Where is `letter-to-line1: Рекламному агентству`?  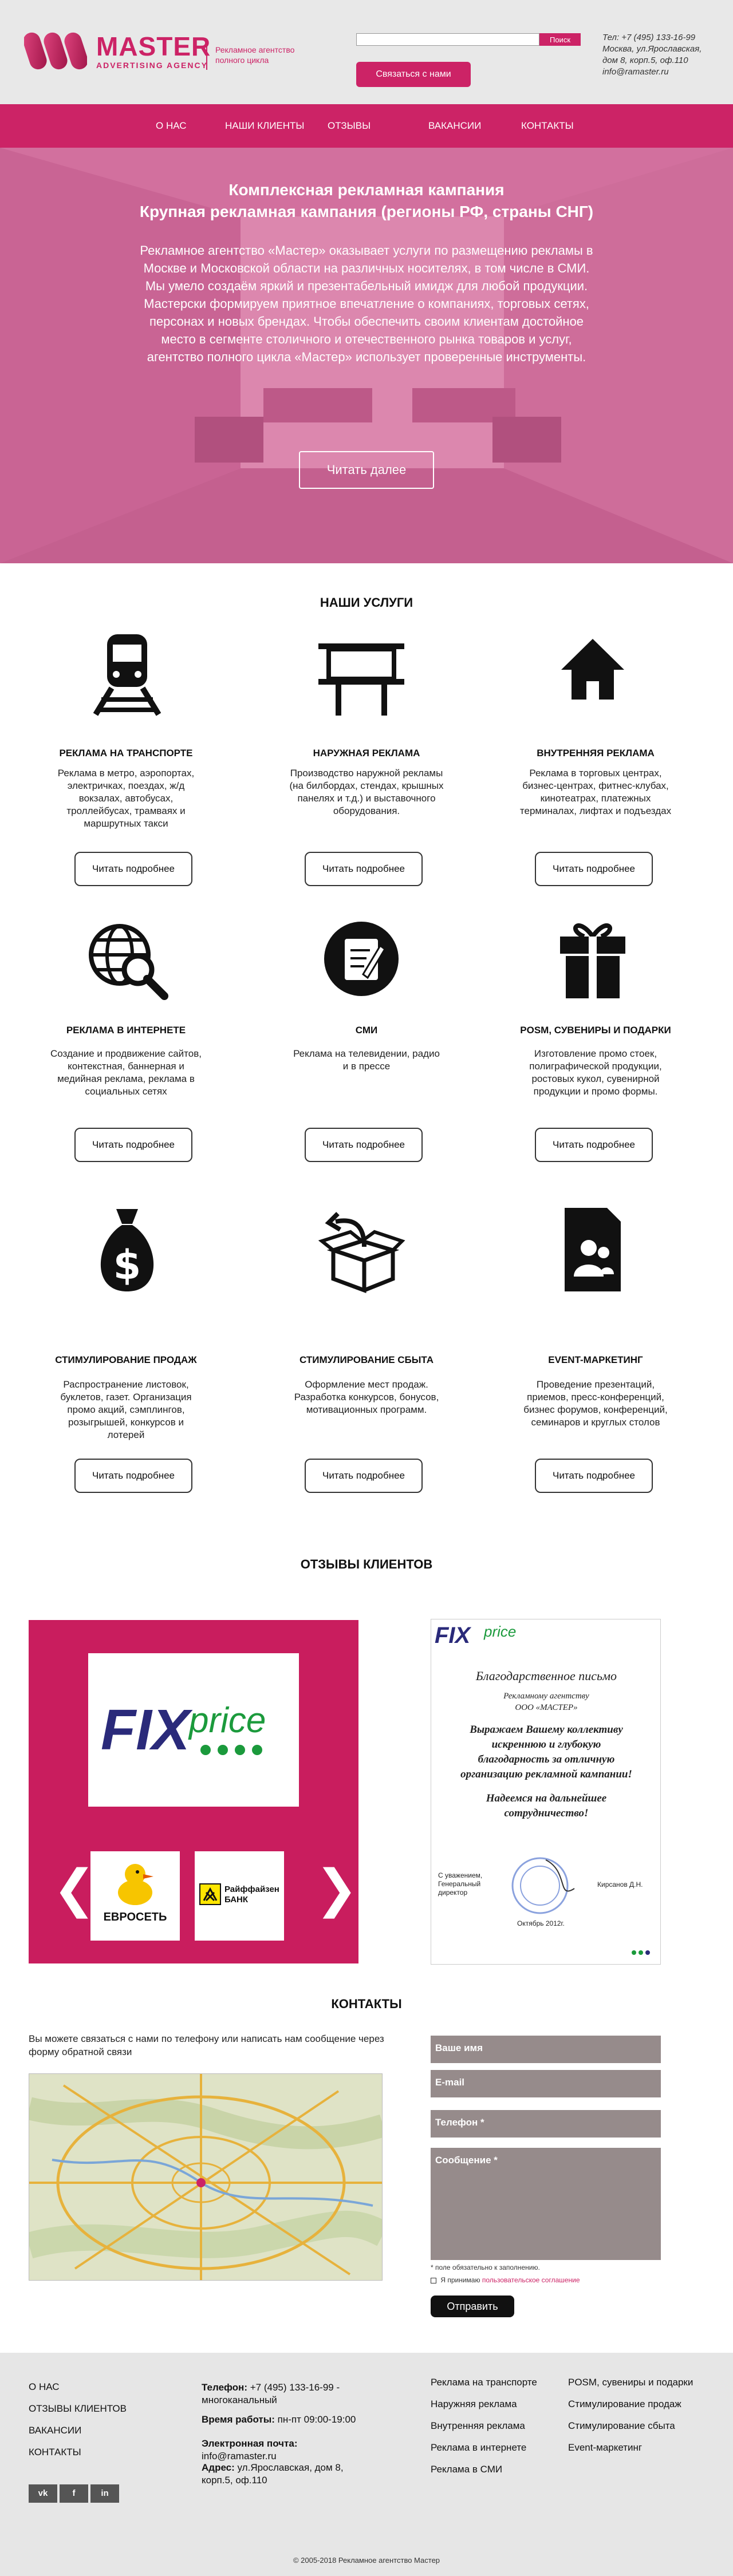 letter-to-line1: Рекламному агентству is located at coordinates (546, 1696).